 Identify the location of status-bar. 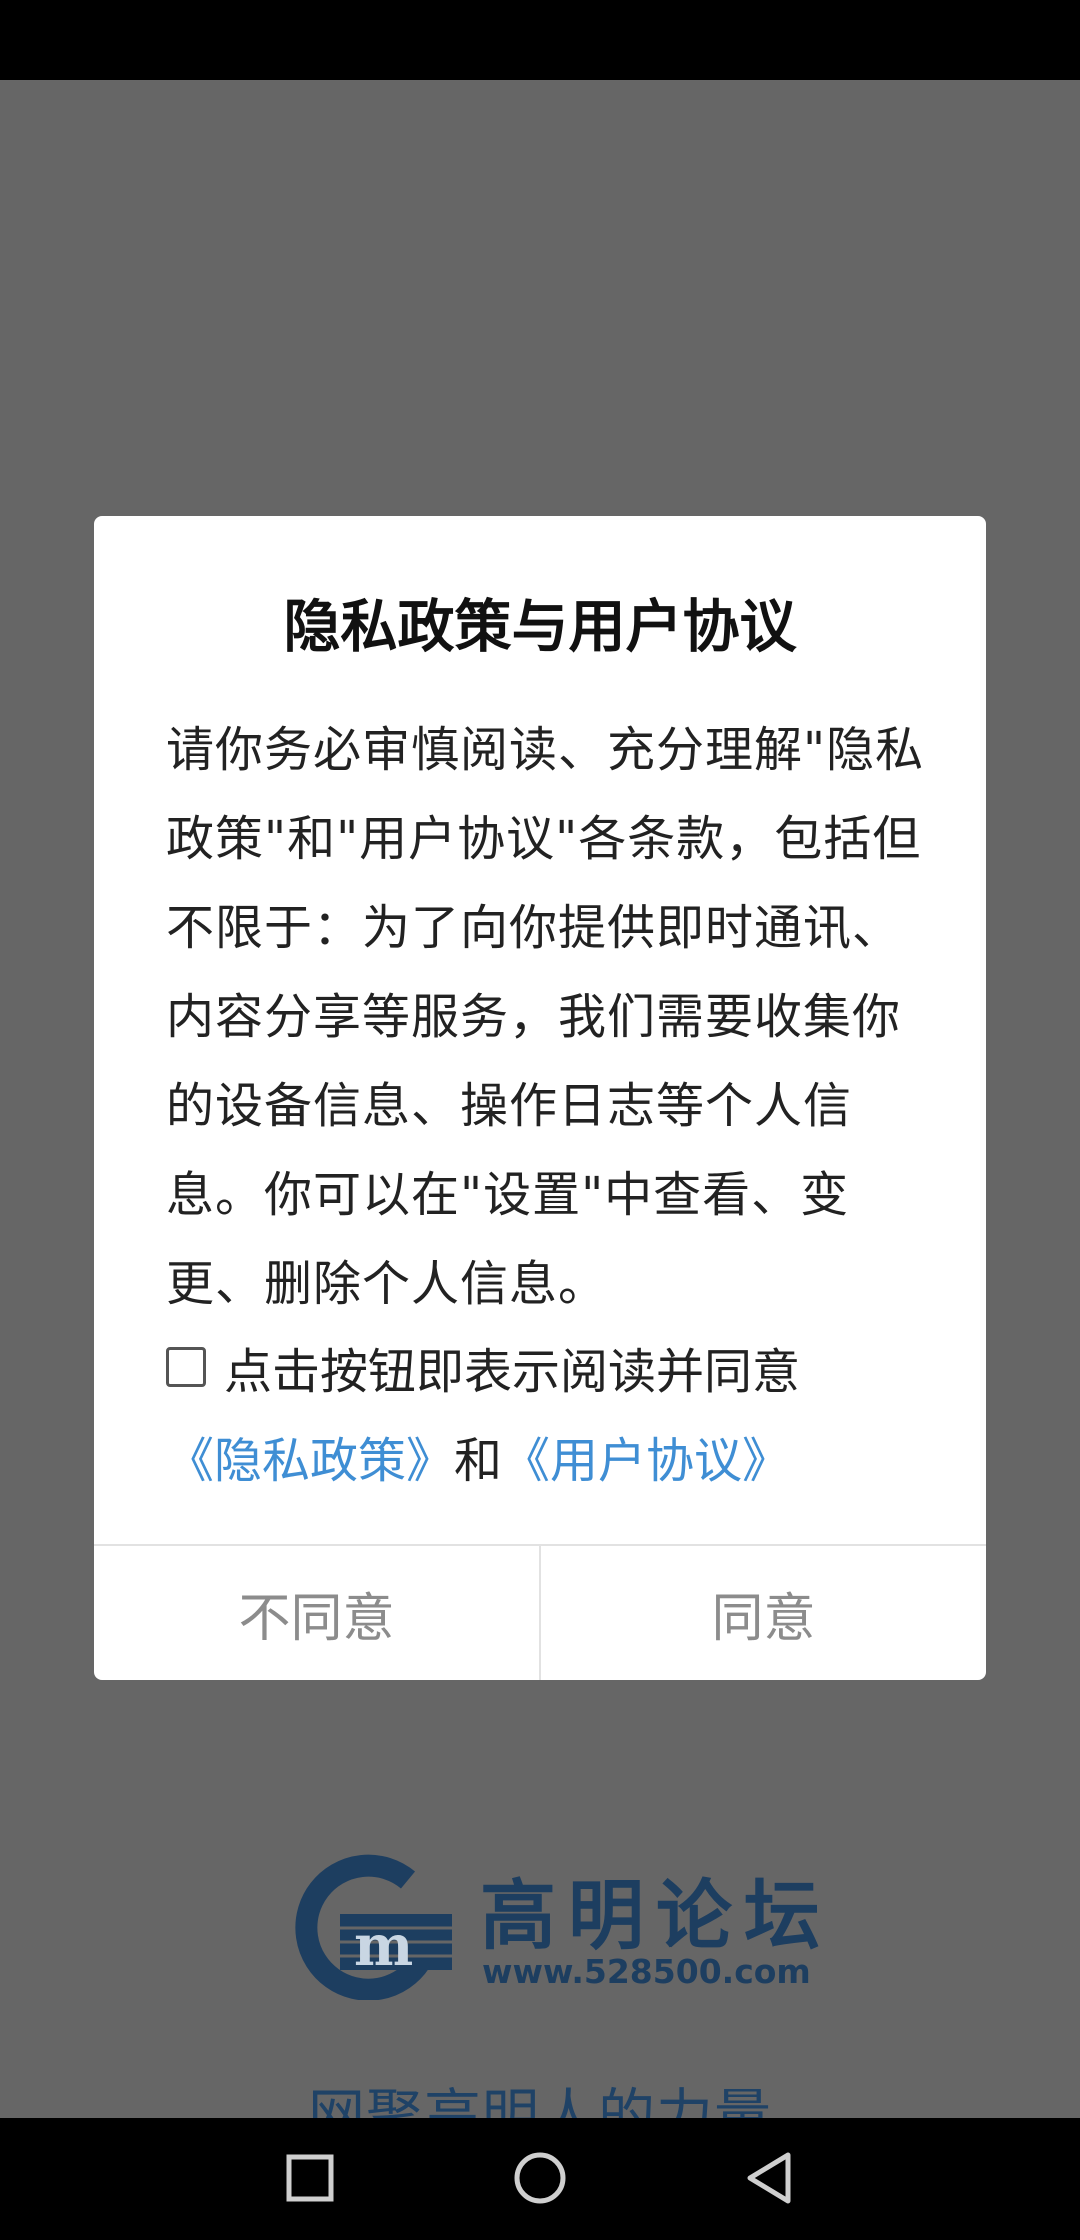
(540, 40).